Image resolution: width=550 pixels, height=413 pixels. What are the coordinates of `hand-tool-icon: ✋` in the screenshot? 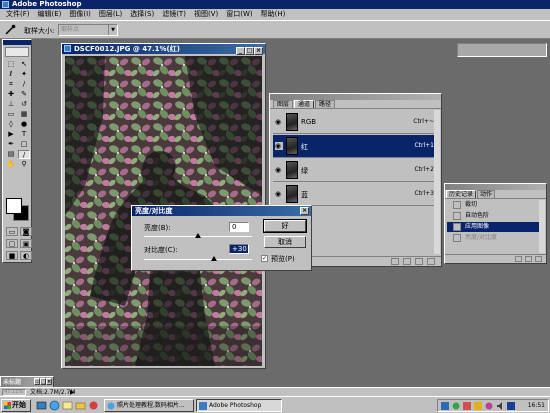 It's located at (11, 164).